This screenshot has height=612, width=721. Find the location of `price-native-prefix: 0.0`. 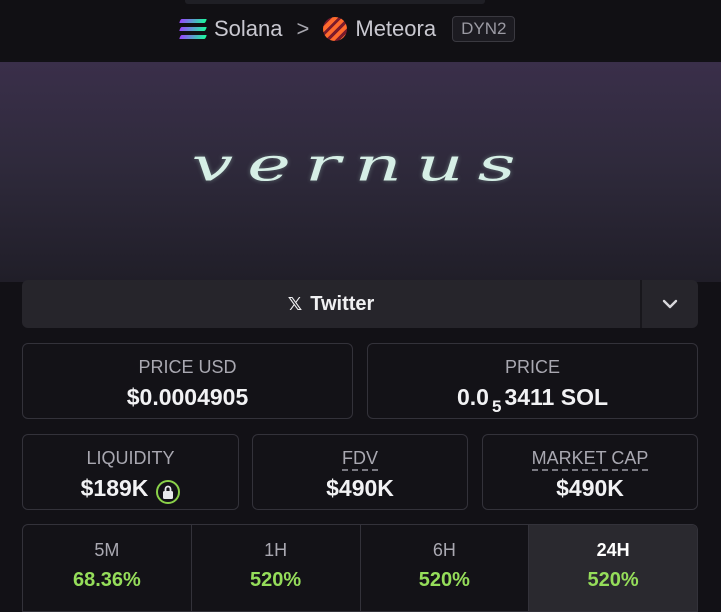

price-native-prefix: 0.0 is located at coordinates (472, 397).